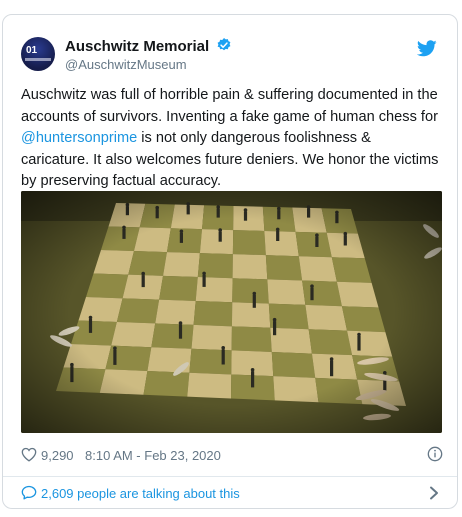 This screenshot has width=462, height=517. I want to click on tweet-header: 01 Auschwitz Memorial @AuschwitzMuseum, so click(231, 55).